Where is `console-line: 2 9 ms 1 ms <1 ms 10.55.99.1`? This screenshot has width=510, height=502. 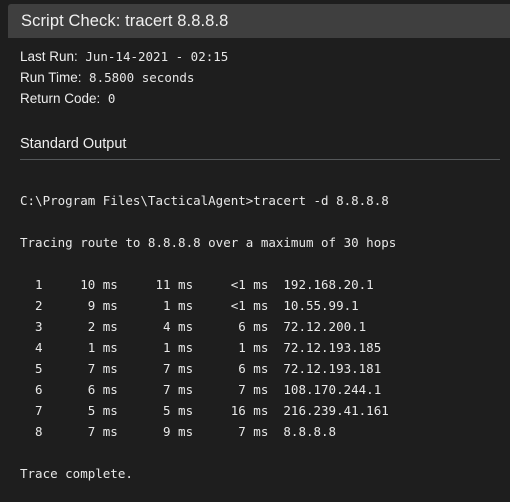
console-line: 2 9 ms 1 ms <1 ms 10.55.99.1 is located at coordinates (189, 305).